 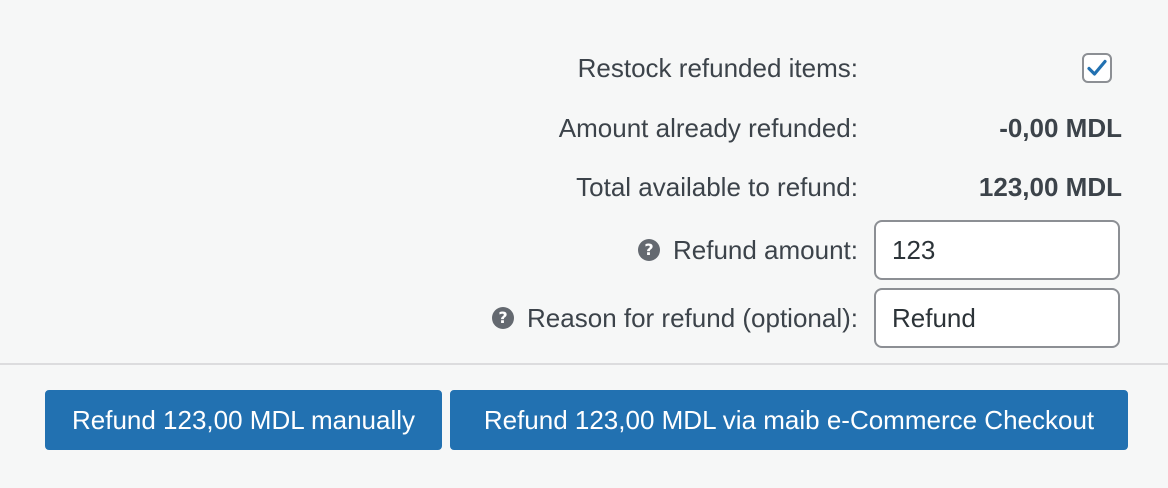 What do you see at coordinates (997, 318) in the screenshot?
I see `refund-reason-input` at bounding box center [997, 318].